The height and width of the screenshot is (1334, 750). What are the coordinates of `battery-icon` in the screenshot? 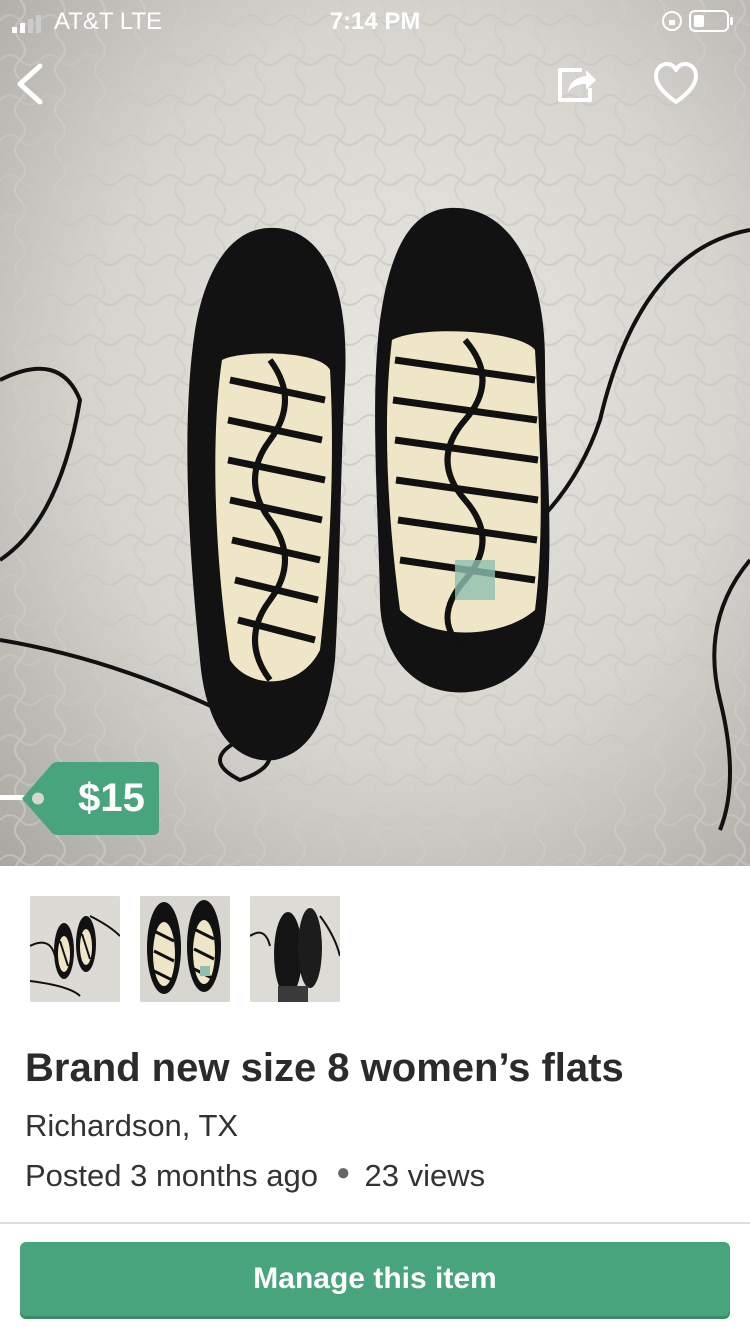 It's located at (697, 21).